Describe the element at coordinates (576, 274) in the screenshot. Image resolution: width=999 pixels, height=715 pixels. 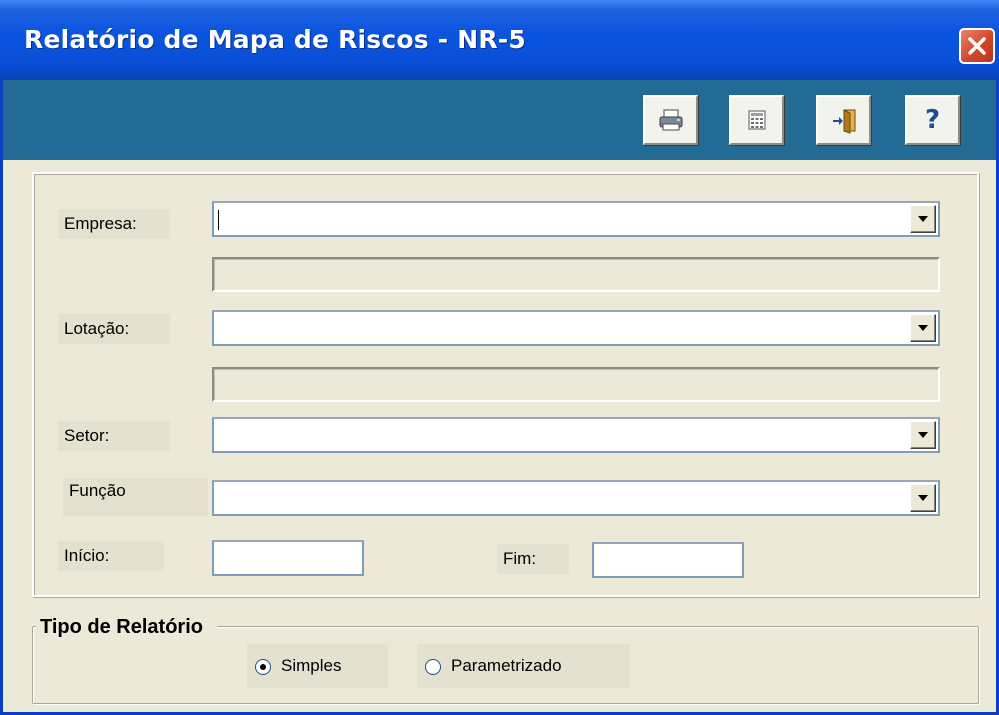
I see `empresa-description-field` at that location.